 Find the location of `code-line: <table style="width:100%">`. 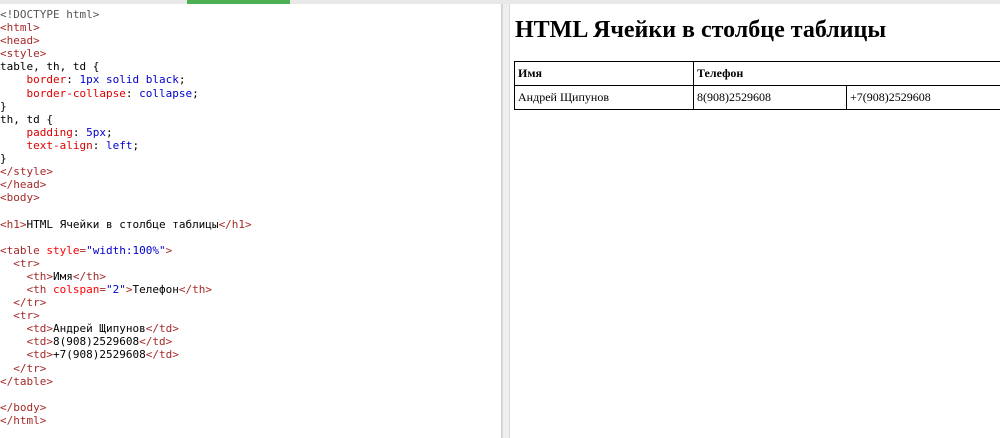

code-line: <table style="width:100%"> is located at coordinates (126, 250).